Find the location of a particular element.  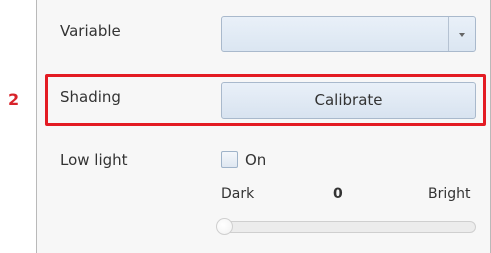

slider-value: 0 is located at coordinates (338, 194).